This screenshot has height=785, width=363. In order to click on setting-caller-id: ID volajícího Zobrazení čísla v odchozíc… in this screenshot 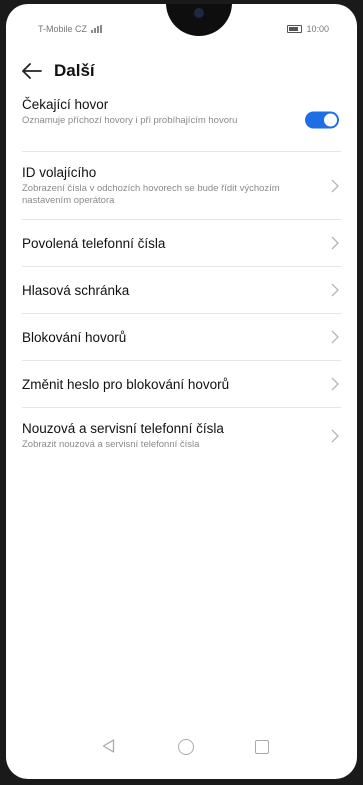, I will do `click(181, 186)`.